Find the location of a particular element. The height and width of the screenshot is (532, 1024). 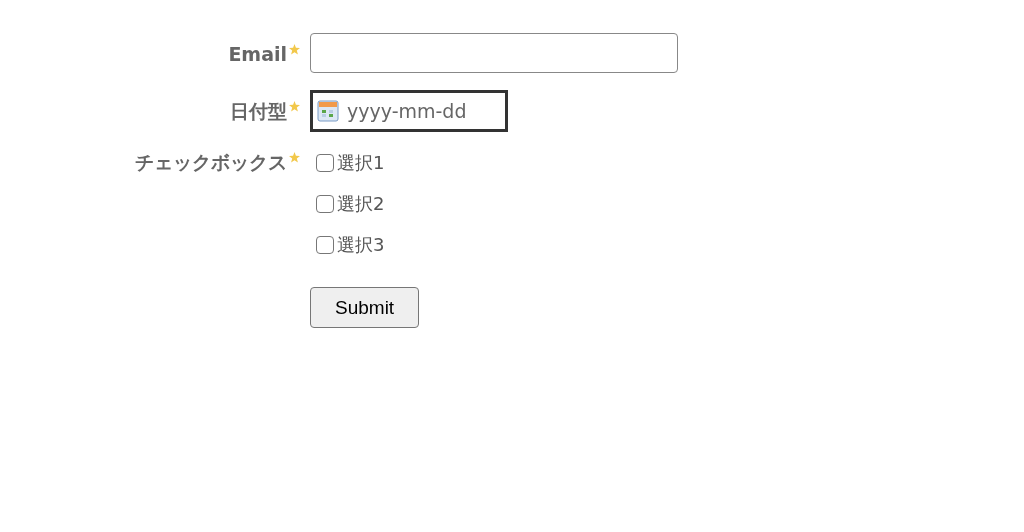

calendar-icon is located at coordinates (328, 111).